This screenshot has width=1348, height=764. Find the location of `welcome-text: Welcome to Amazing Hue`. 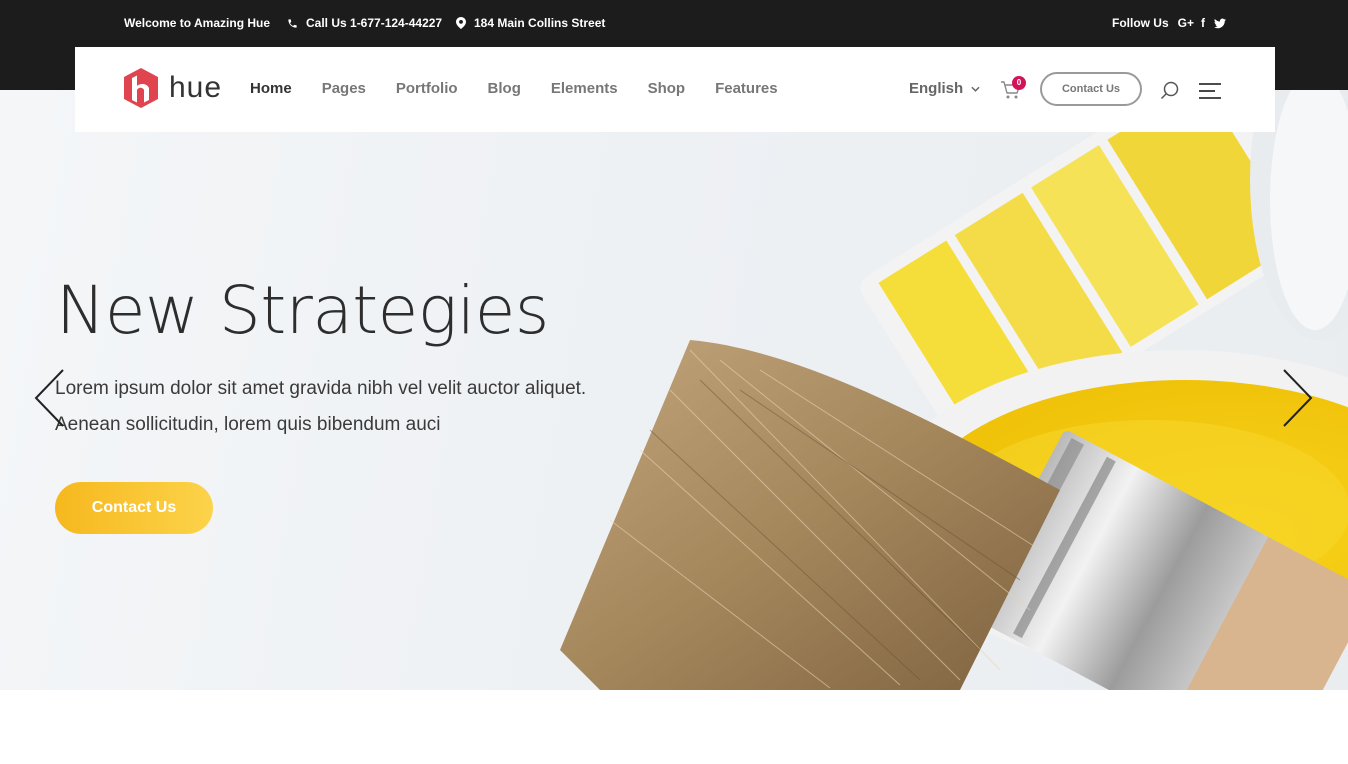

welcome-text: Welcome to Amazing Hue is located at coordinates (197, 23).